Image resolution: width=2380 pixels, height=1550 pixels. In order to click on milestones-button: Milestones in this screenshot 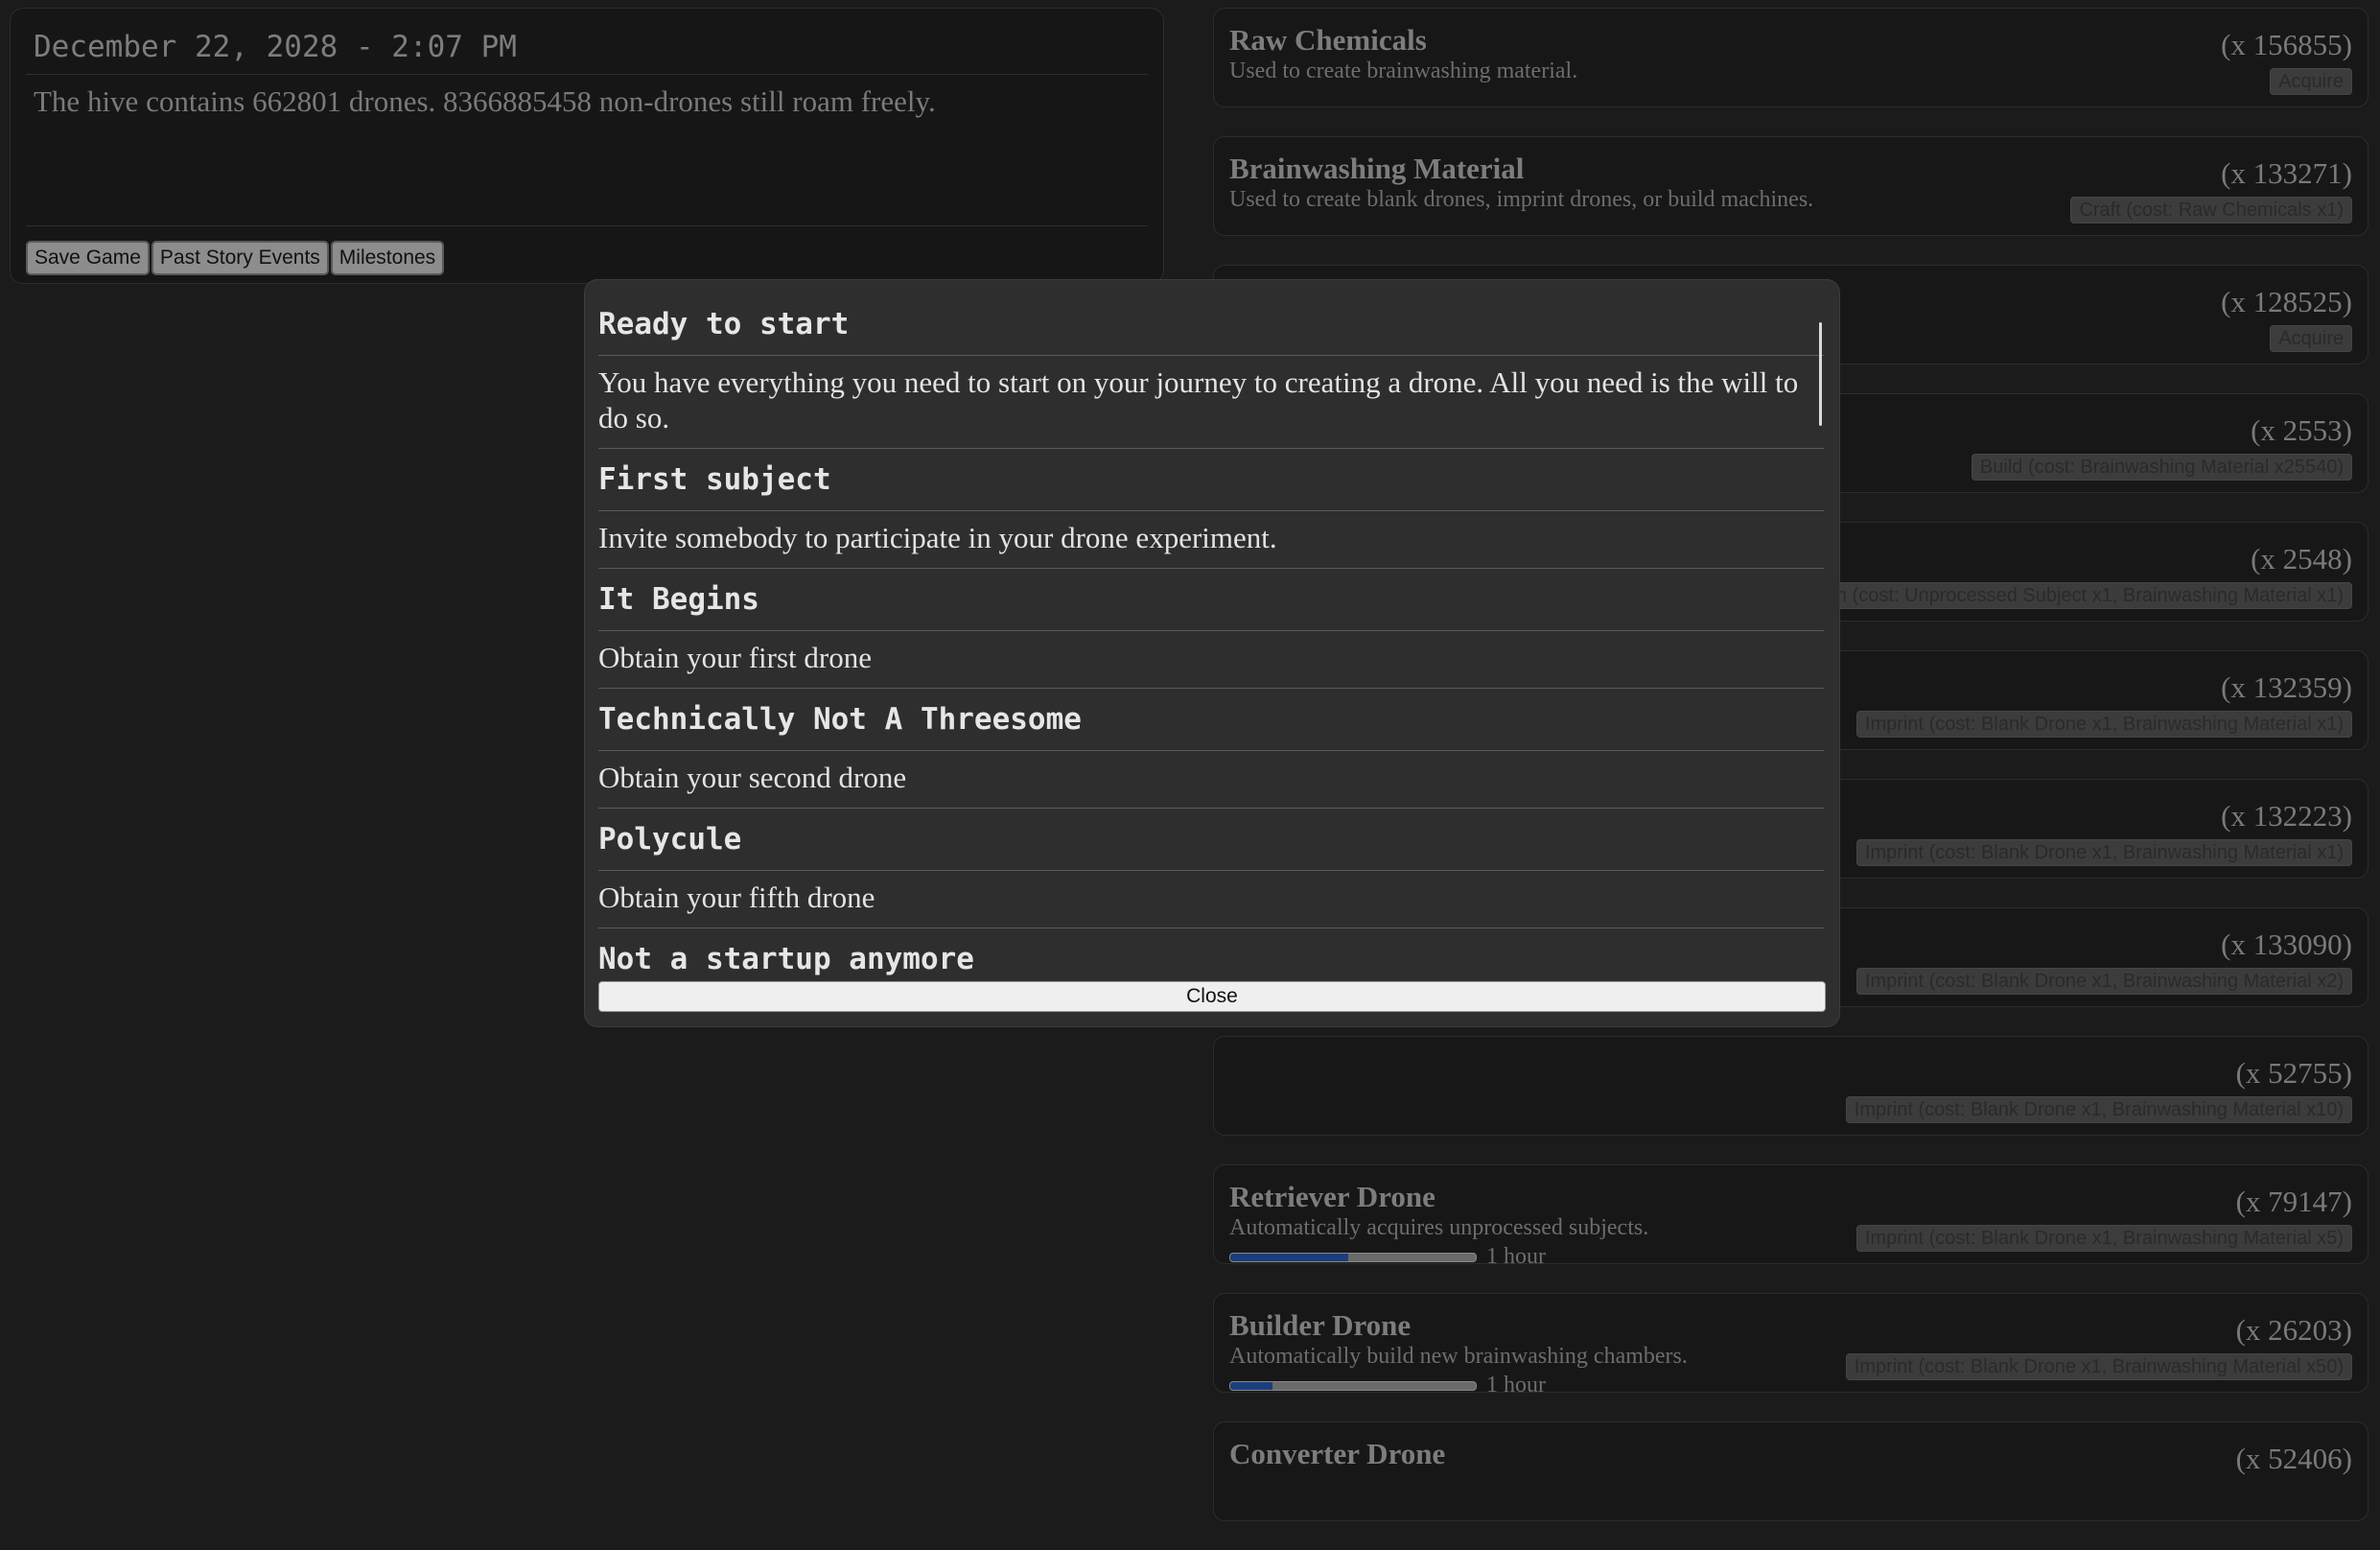, I will do `click(387, 258)`.